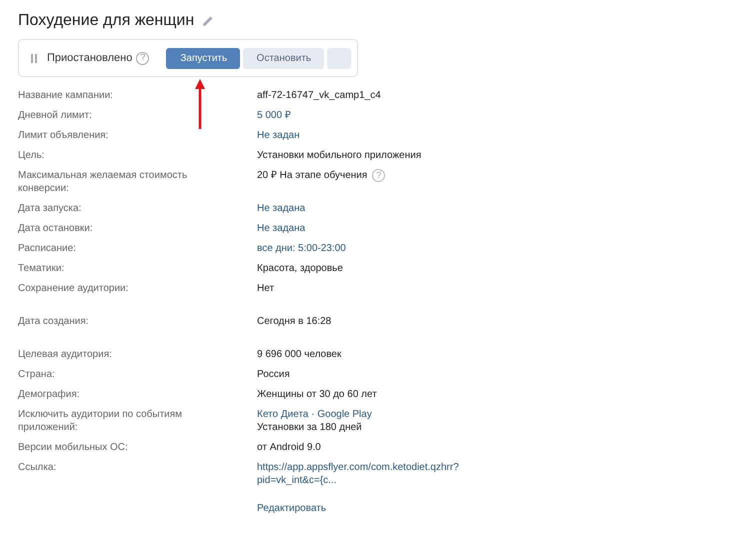 The height and width of the screenshot is (542, 751). I want to click on field-label: Лимит объявления:, so click(64, 135).